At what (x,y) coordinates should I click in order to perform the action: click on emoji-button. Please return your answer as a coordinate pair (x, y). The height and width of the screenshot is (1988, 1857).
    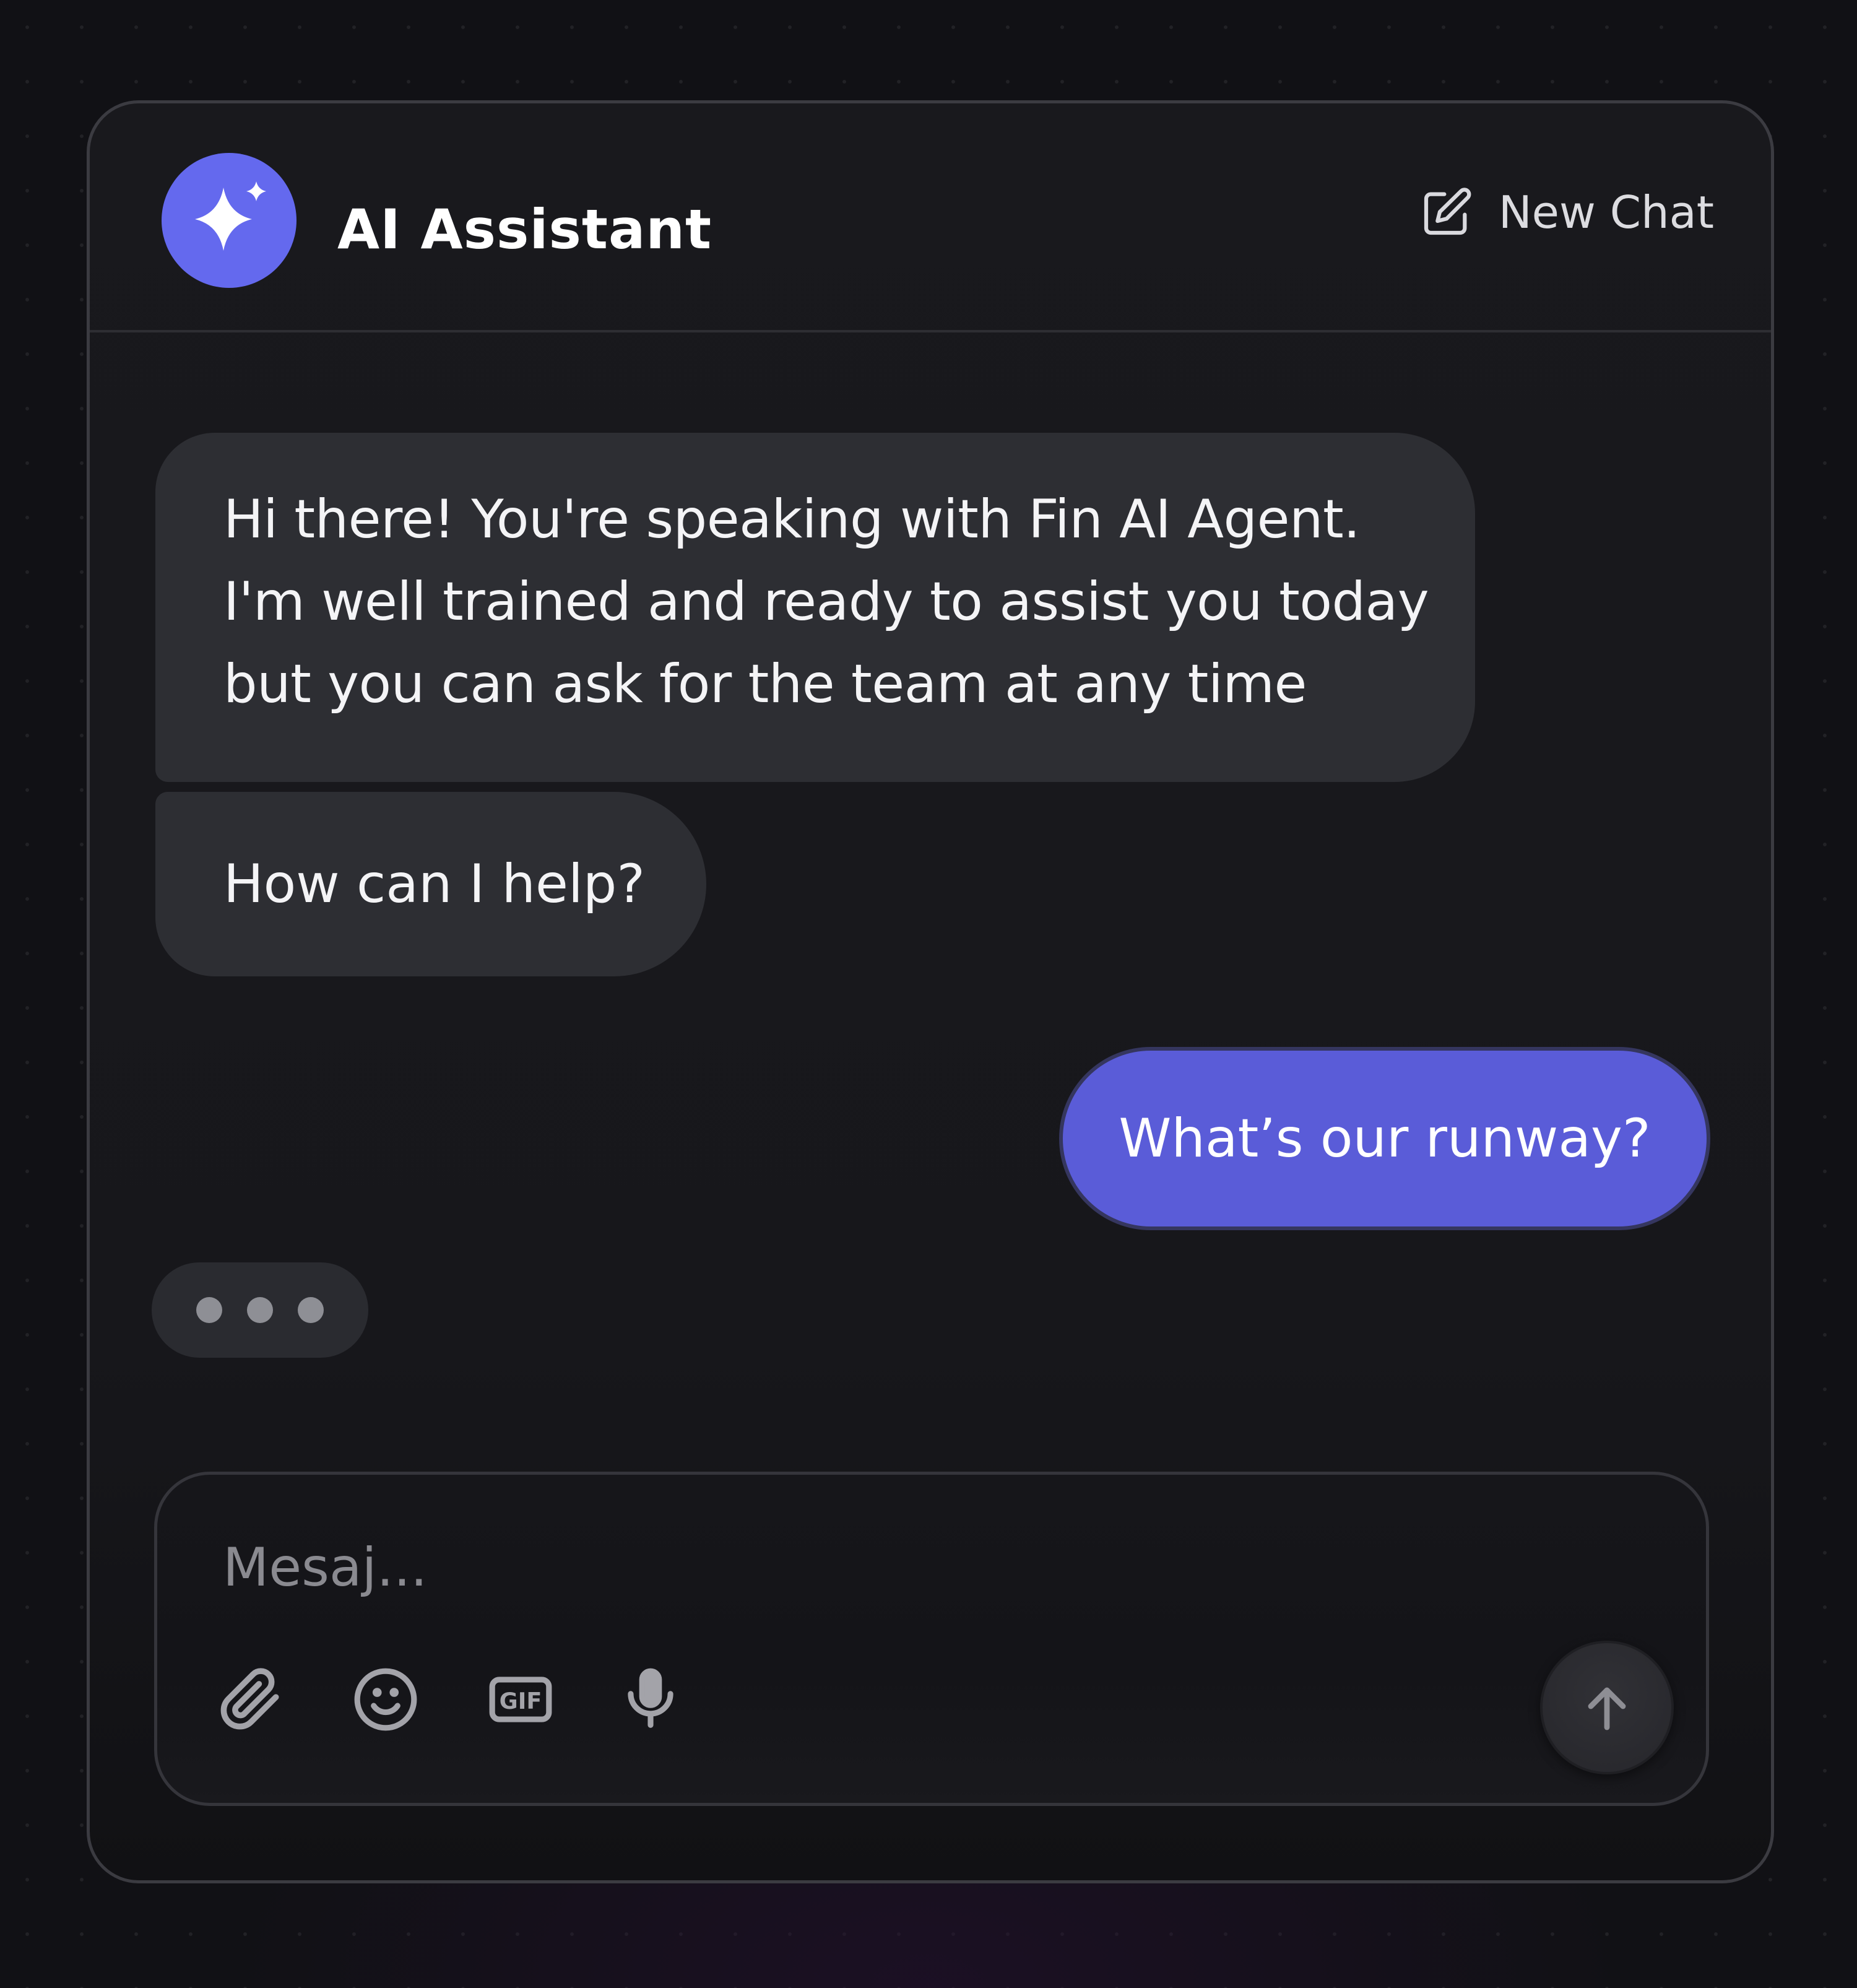
    Looking at the image, I should click on (386, 1699).